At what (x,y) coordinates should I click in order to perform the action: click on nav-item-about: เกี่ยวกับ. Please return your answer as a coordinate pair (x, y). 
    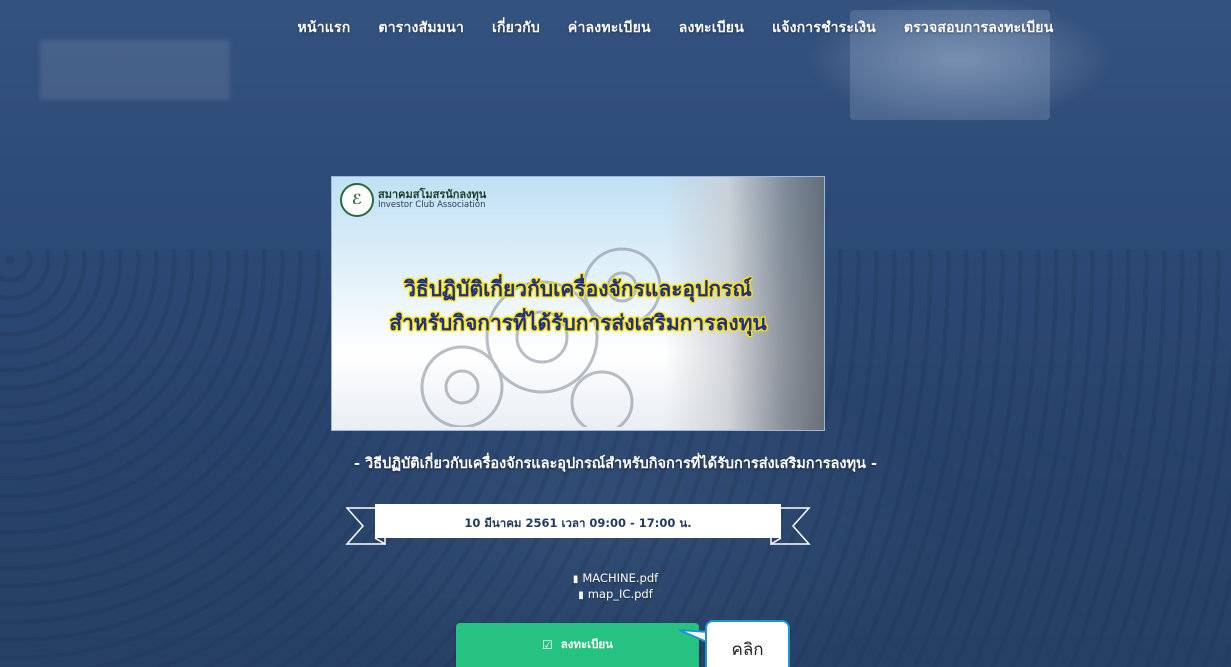
    Looking at the image, I should click on (516, 28).